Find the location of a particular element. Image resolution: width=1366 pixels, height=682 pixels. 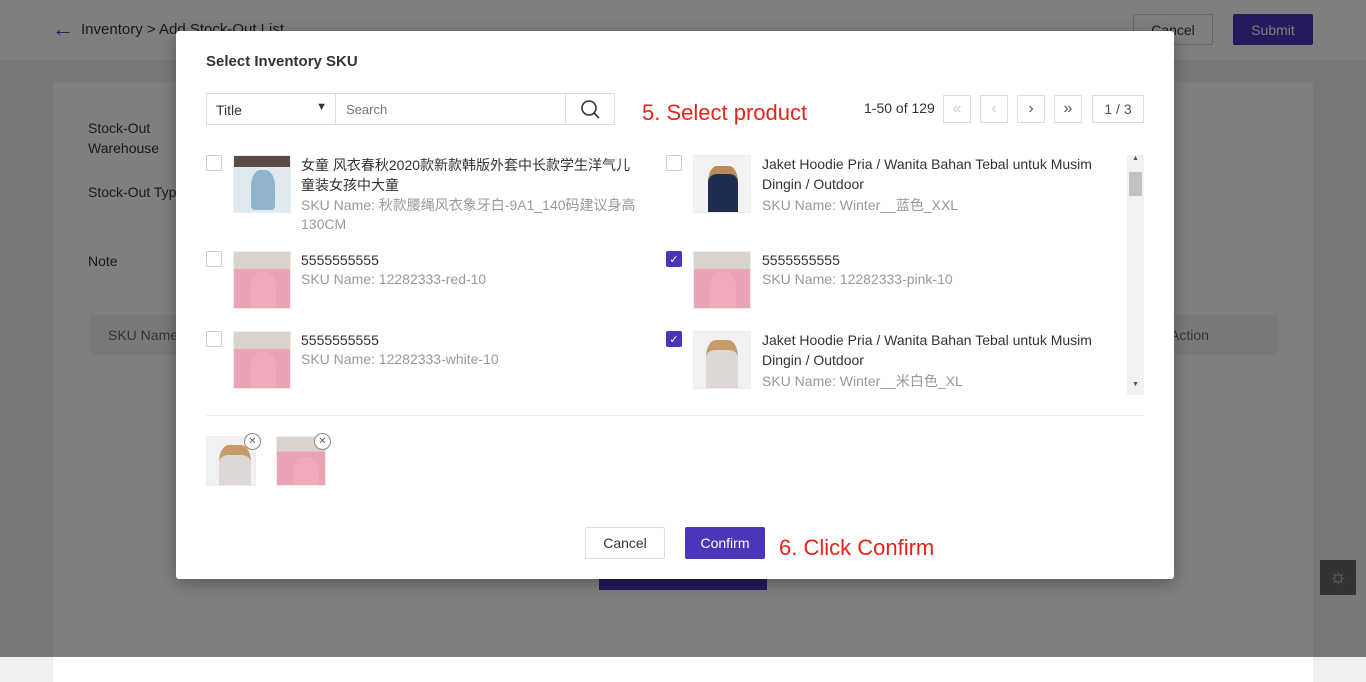

scroll-down-icon: ▼ is located at coordinates (1135, 387).